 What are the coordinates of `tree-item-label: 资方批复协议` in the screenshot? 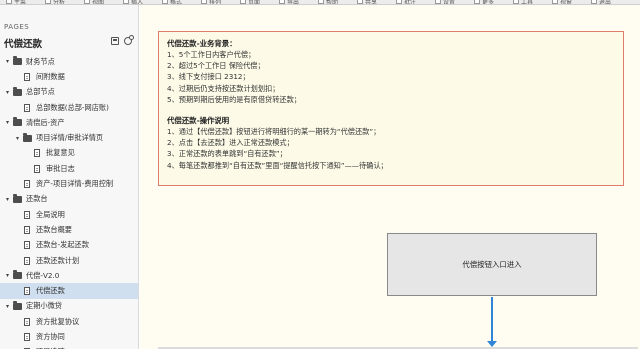 It's located at (58, 321).